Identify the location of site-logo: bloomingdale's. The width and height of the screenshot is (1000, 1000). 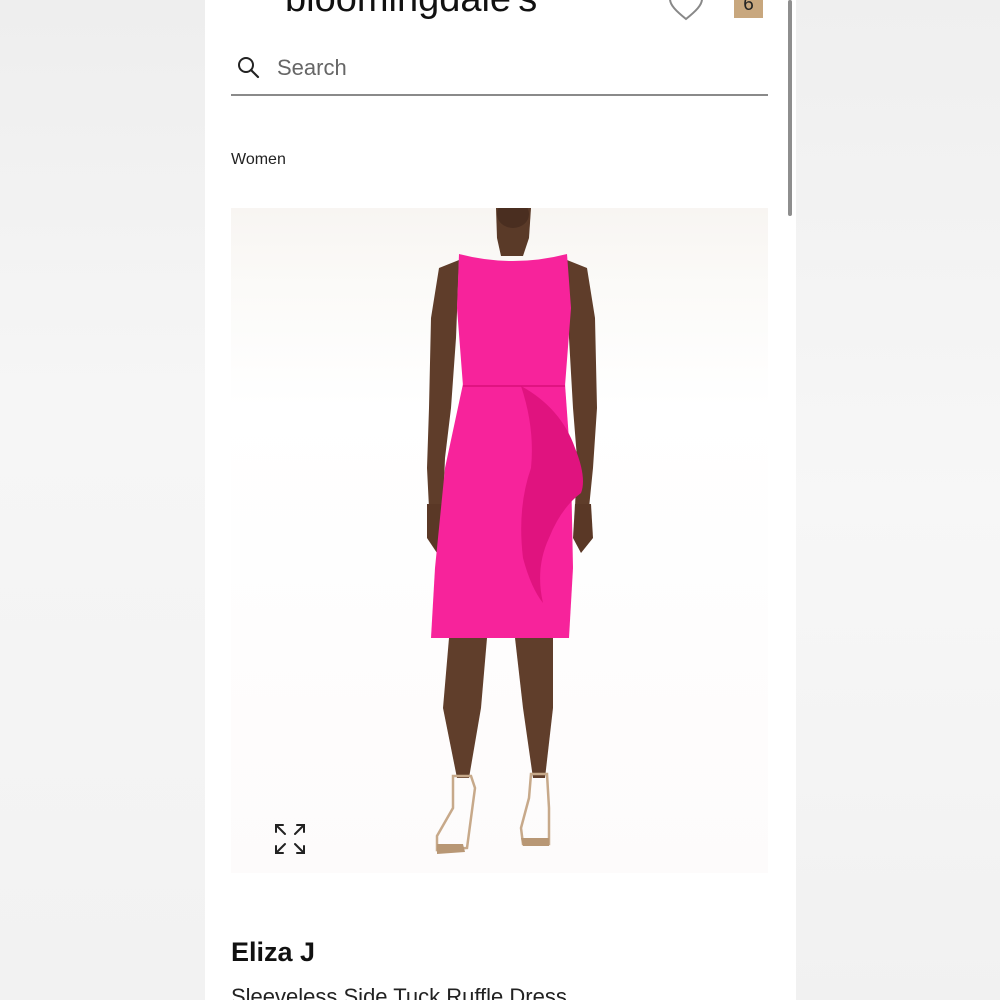
(411, 10).